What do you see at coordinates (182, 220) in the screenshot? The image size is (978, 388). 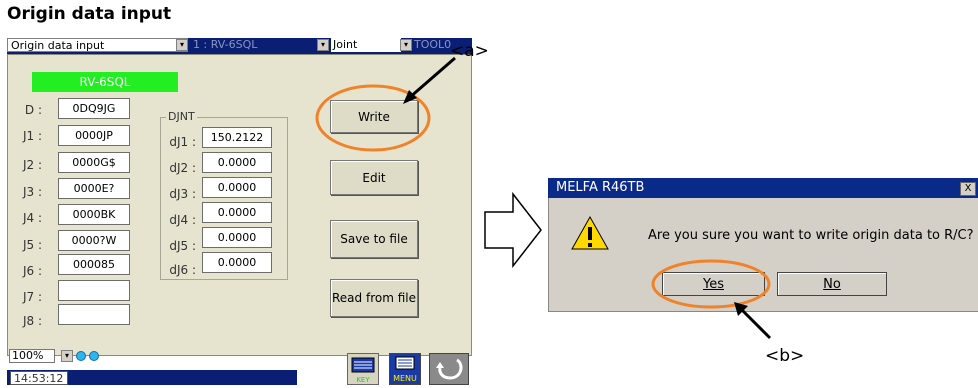 I see `dj4-label: dJ4 :` at bounding box center [182, 220].